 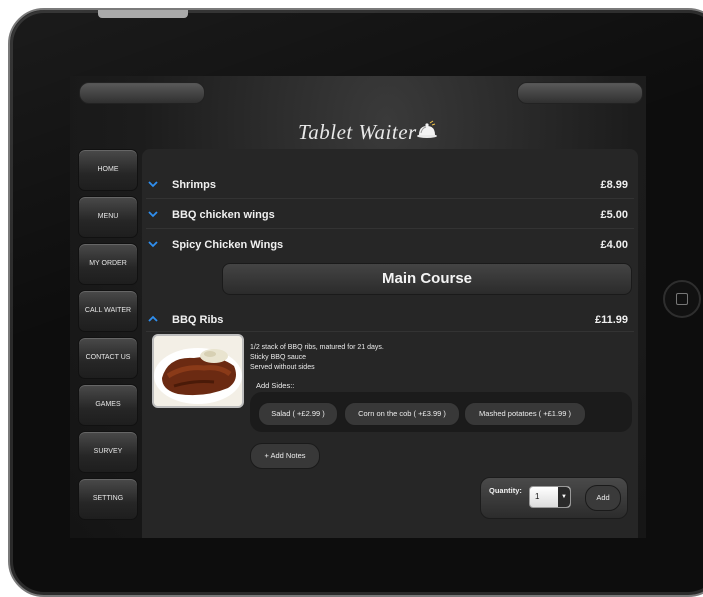 I want to click on menu-item-price: £8.99, so click(x=614, y=185).